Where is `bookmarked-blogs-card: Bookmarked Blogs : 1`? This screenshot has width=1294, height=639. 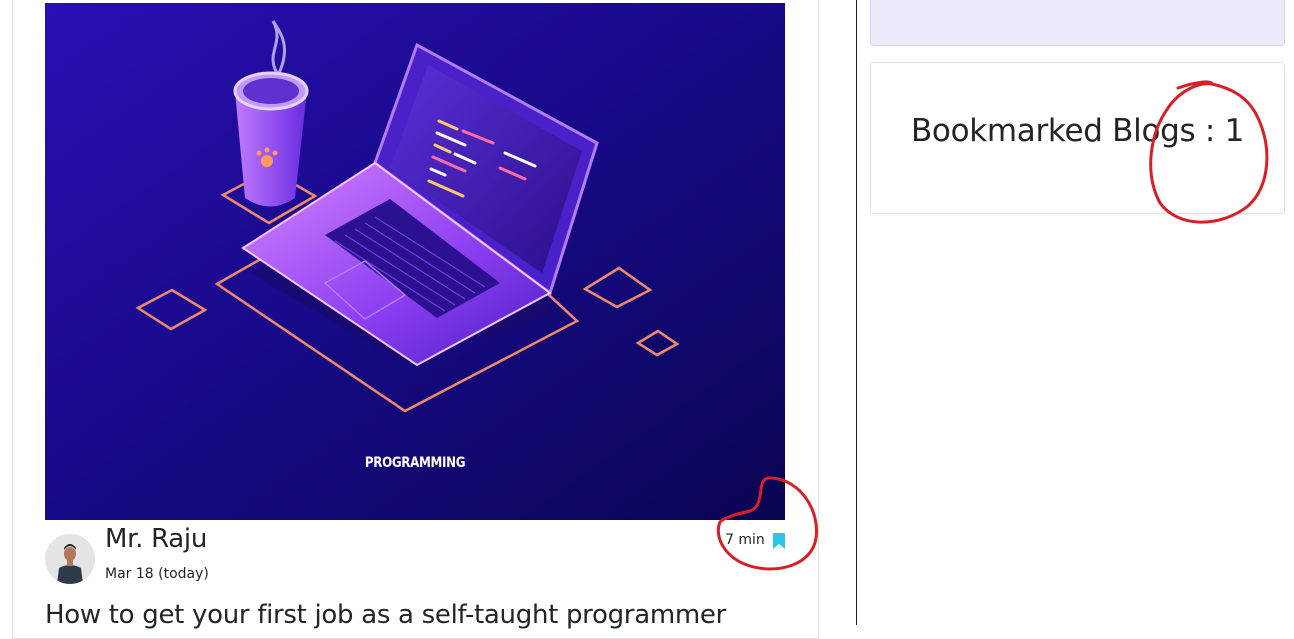 bookmarked-blogs-card: Bookmarked Blogs : 1 is located at coordinates (1077, 138).